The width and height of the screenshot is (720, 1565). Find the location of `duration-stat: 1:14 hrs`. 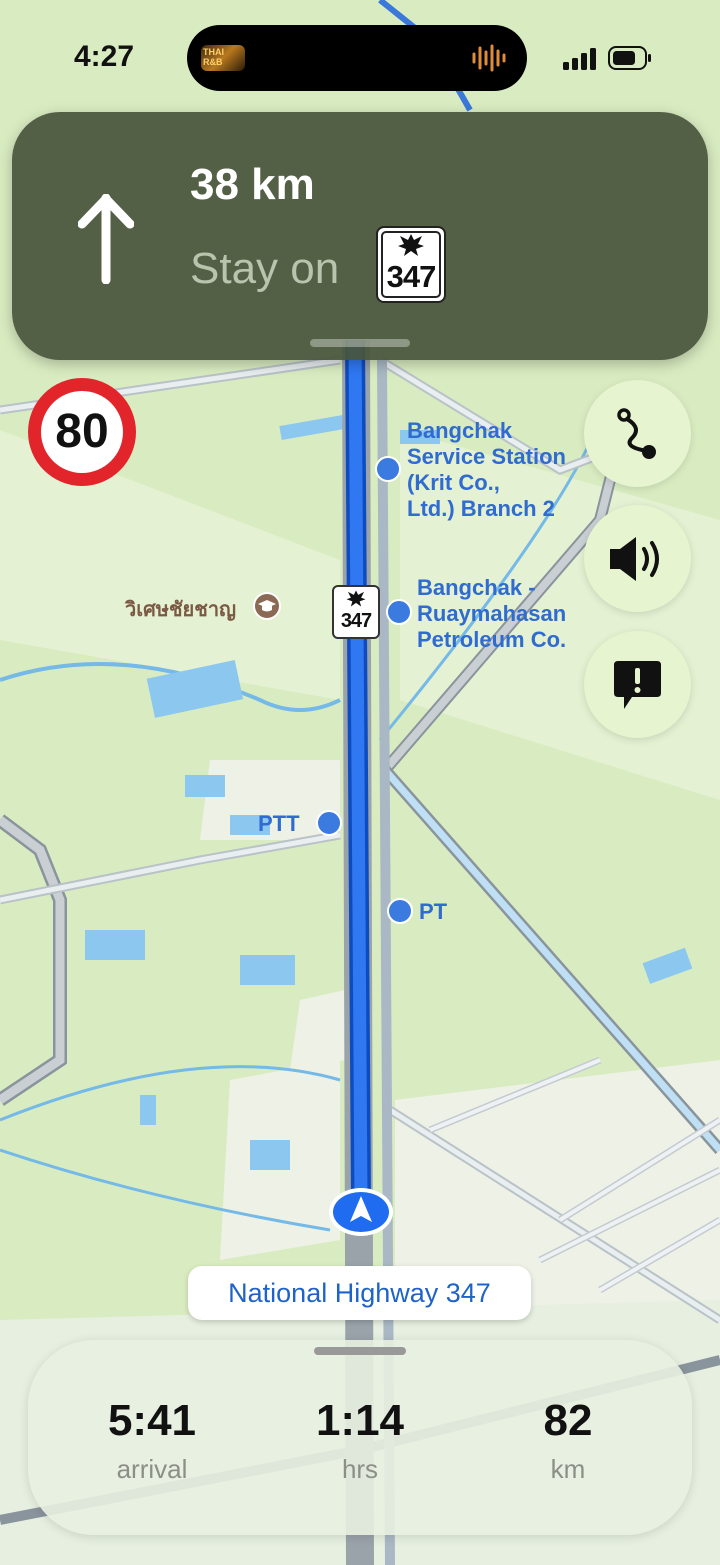

duration-stat: 1:14 hrs is located at coordinates (360, 1440).